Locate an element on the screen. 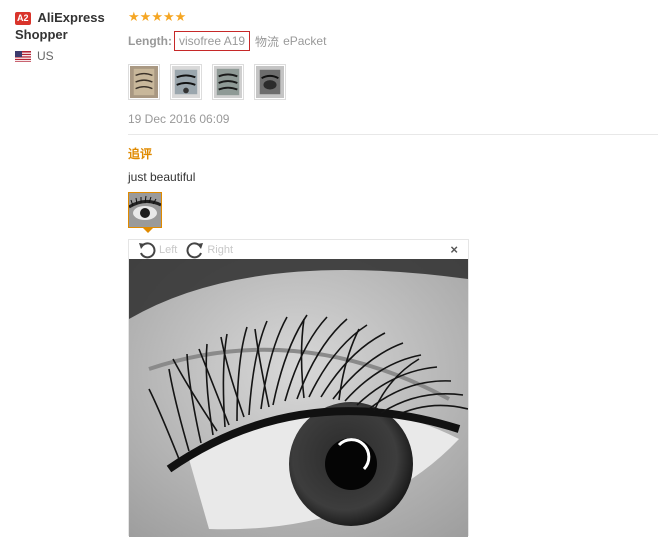 The height and width of the screenshot is (537, 660). attribute-label: Length: is located at coordinates (150, 41).